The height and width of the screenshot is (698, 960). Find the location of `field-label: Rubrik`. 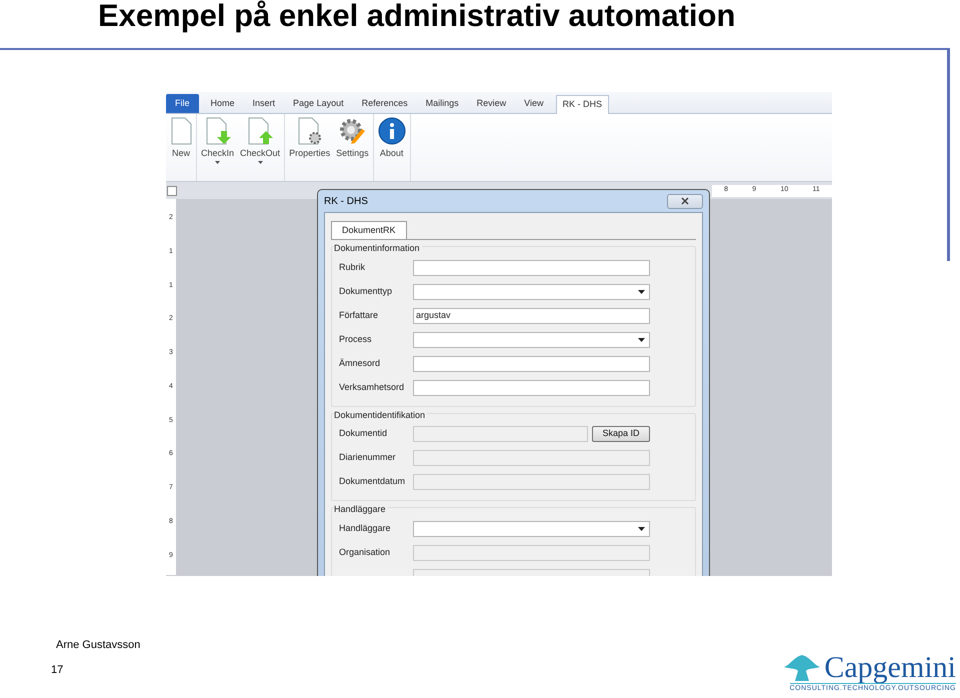

field-label: Rubrik is located at coordinates (352, 267).